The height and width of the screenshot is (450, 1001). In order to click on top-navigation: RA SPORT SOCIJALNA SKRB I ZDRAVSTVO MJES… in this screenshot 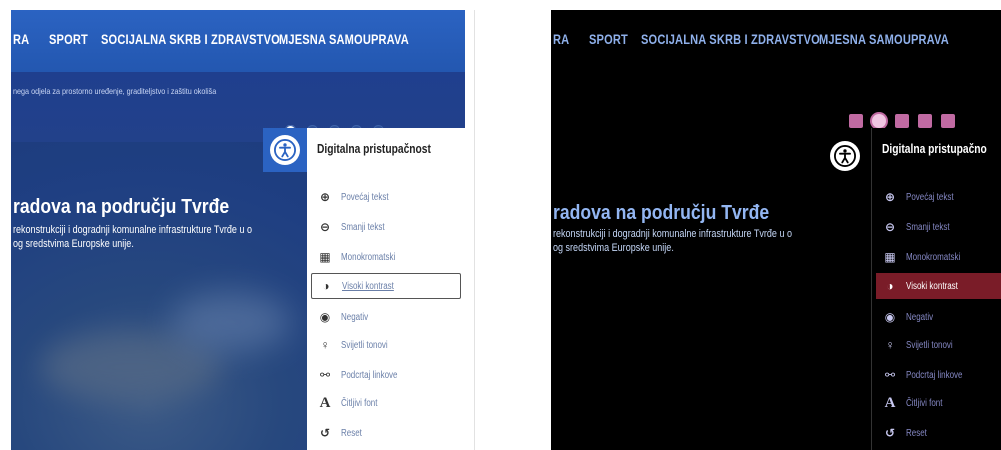, I will do `click(238, 41)`.